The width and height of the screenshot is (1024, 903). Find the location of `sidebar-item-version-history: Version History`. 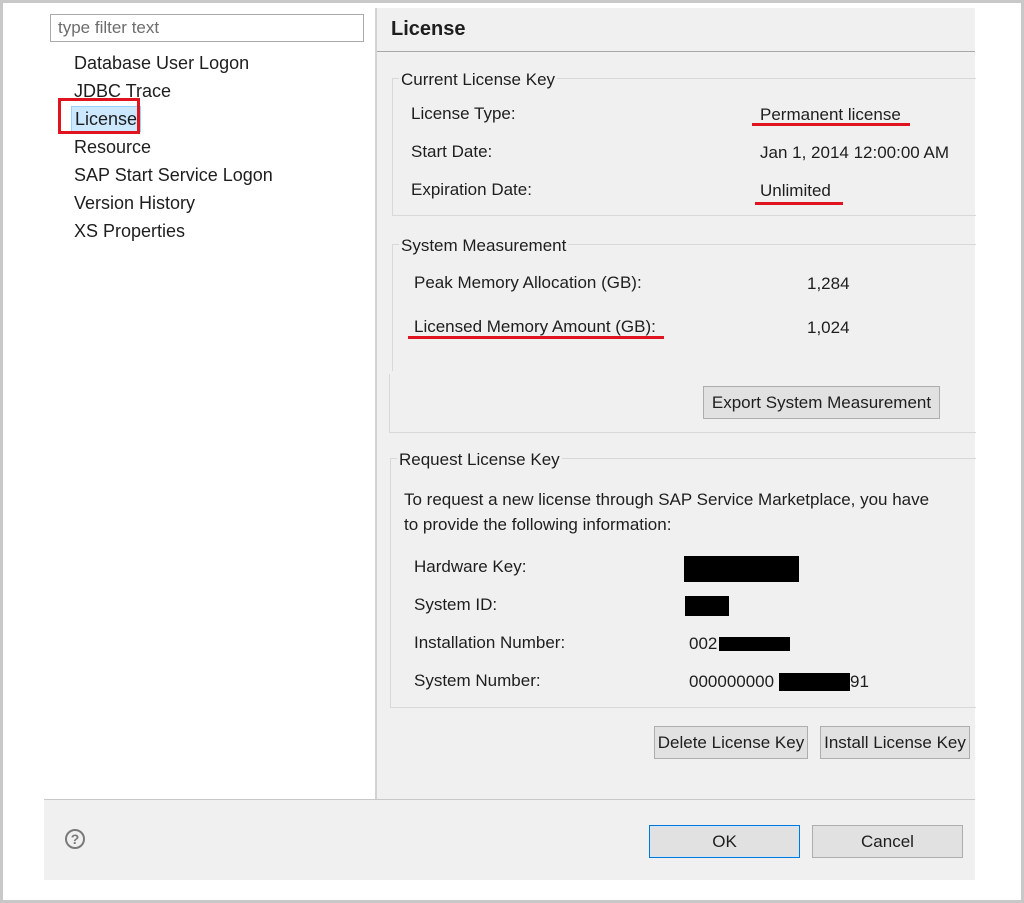

sidebar-item-version-history: Version History is located at coordinates (134, 203).